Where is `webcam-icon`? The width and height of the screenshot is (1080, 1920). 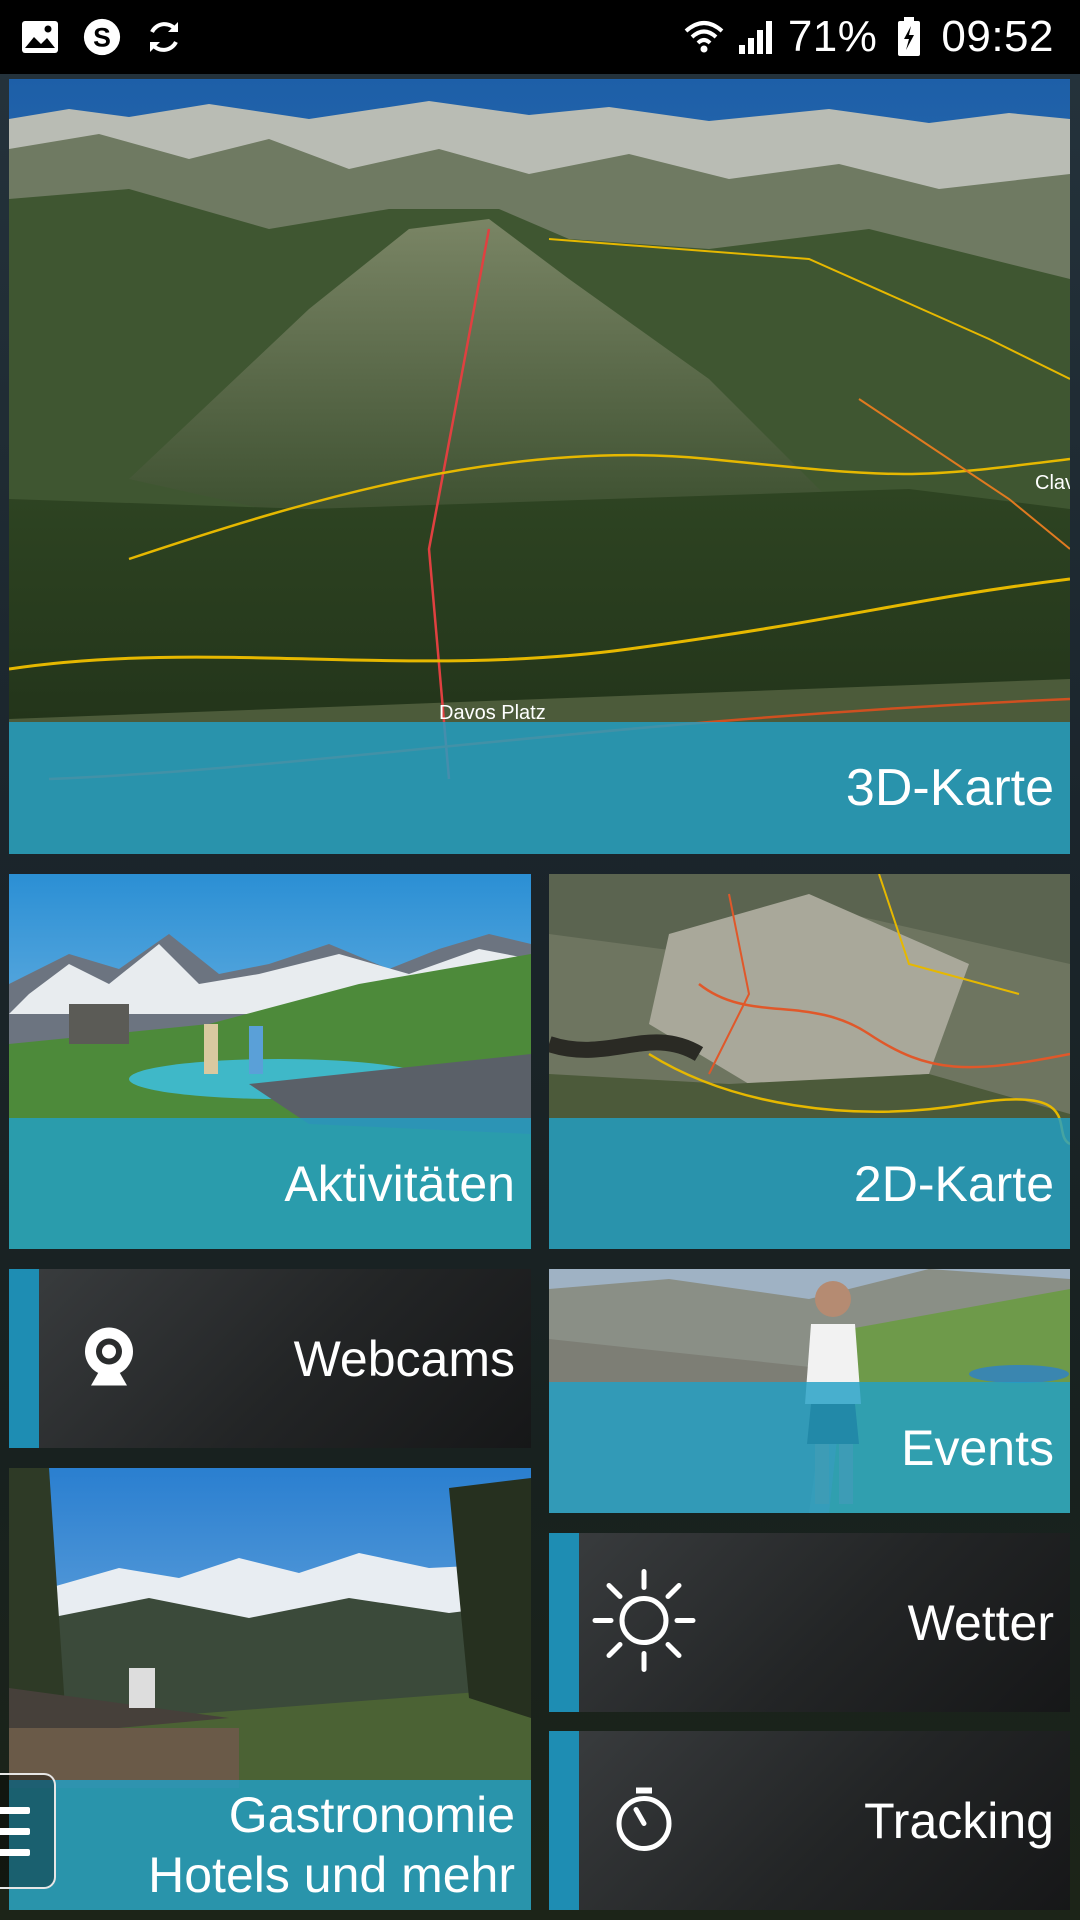 webcam-icon is located at coordinates (109, 1358).